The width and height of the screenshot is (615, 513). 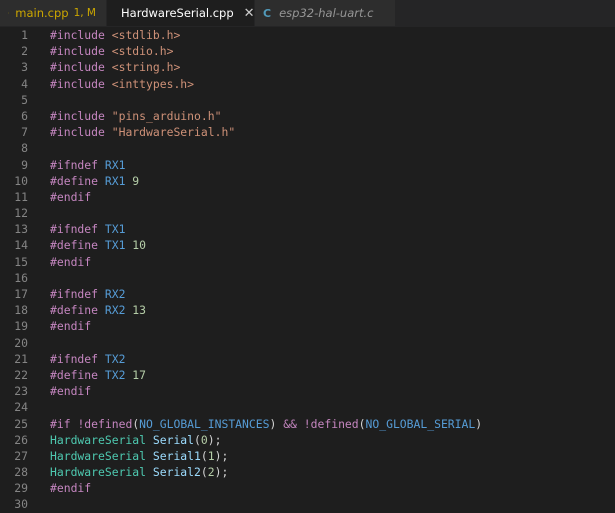 I want to click on code-line: 22 #define TX2 17, so click(x=307, y=375).